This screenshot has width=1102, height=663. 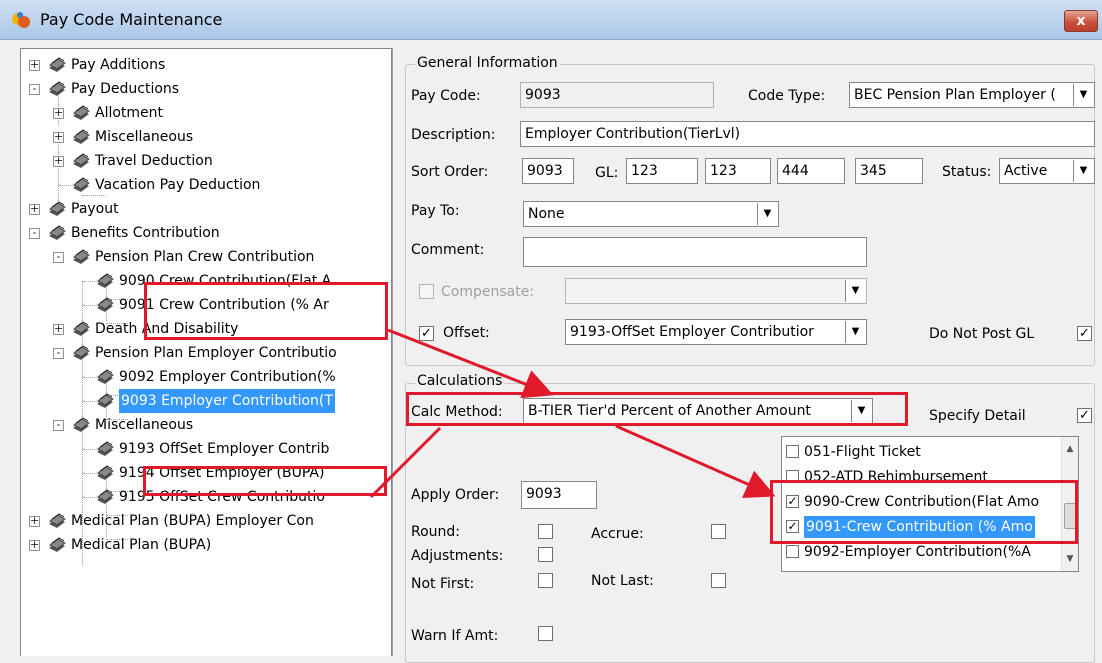 I want to click on detail-item-label: 9090-Crew Contribution(Flat Amo, so click(x=922, y=502).